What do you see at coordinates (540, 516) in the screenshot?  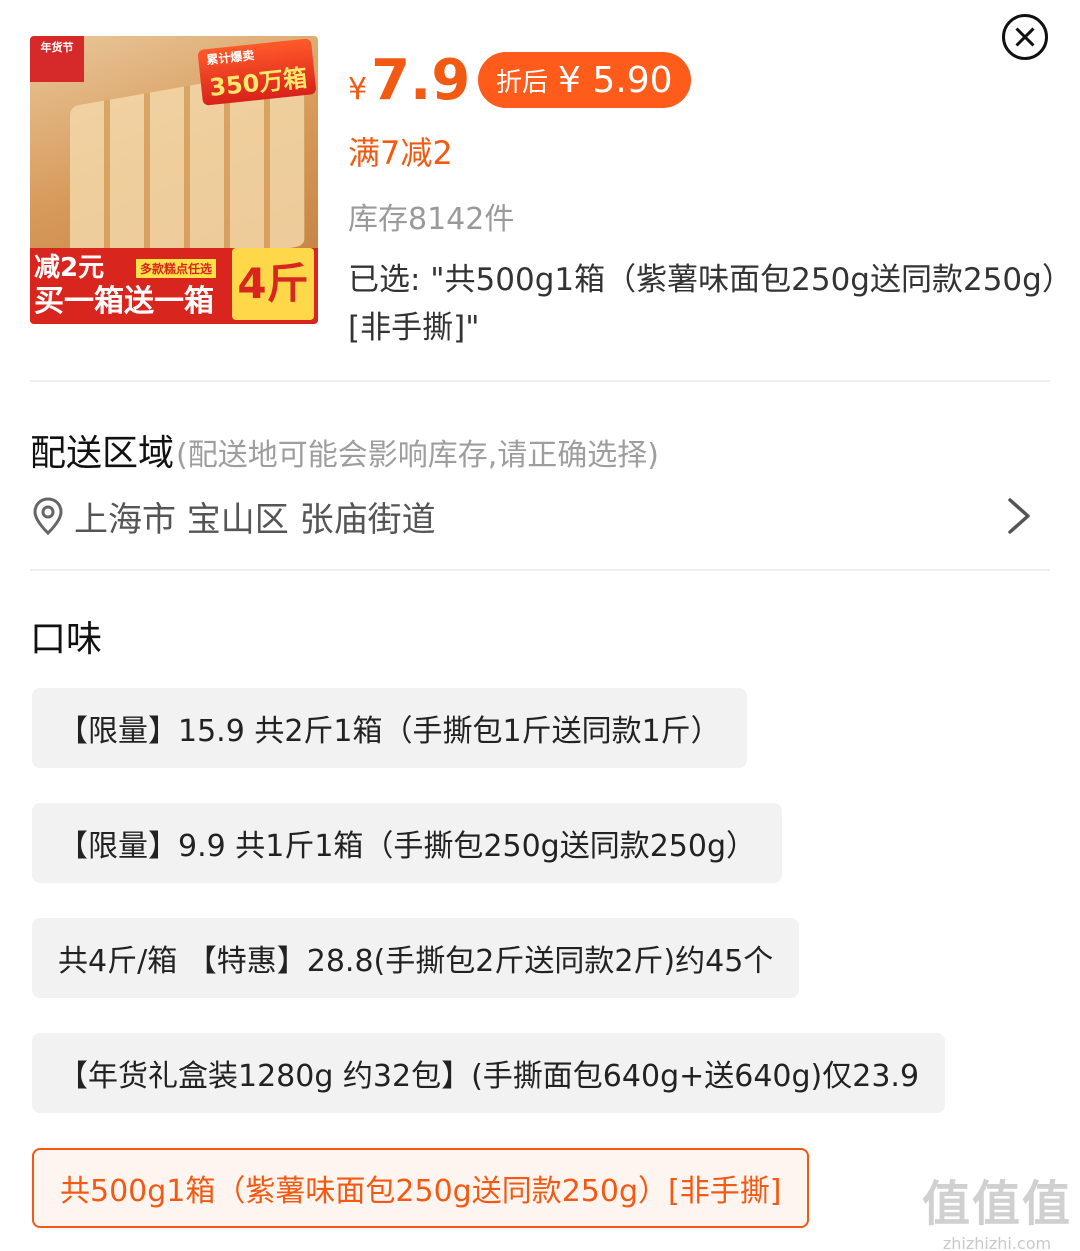 I see `delivery-address-row: 上海市 宝山区 张庙街道` at bounding box center [540, 516].